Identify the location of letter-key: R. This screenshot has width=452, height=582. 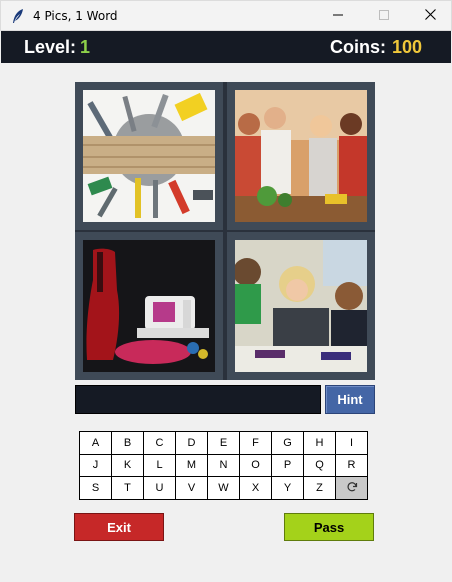
(352, 466).